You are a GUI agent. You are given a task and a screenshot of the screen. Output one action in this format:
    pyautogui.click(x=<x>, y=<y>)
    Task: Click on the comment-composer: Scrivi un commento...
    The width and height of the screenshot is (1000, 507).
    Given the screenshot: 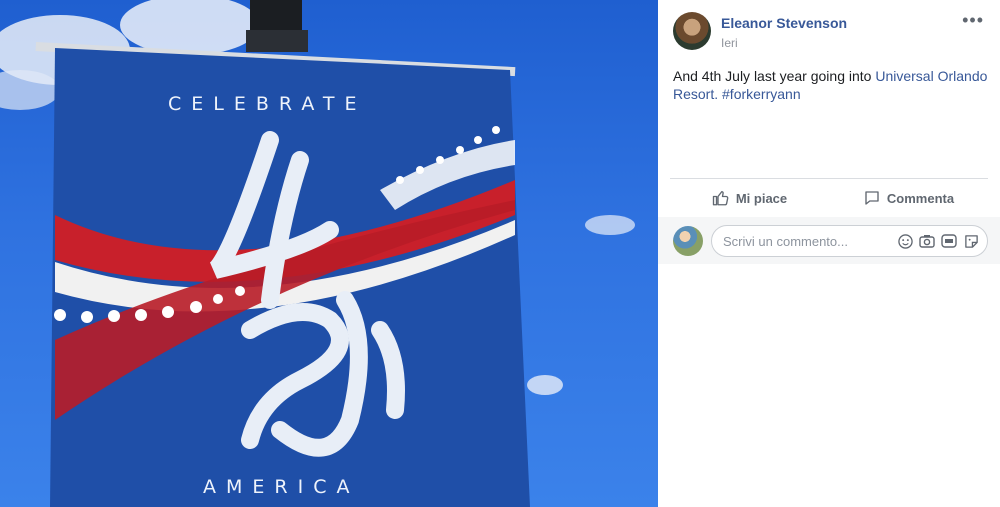 What is the action you would take?
    pyautogui.click(x=829, y=240)
    